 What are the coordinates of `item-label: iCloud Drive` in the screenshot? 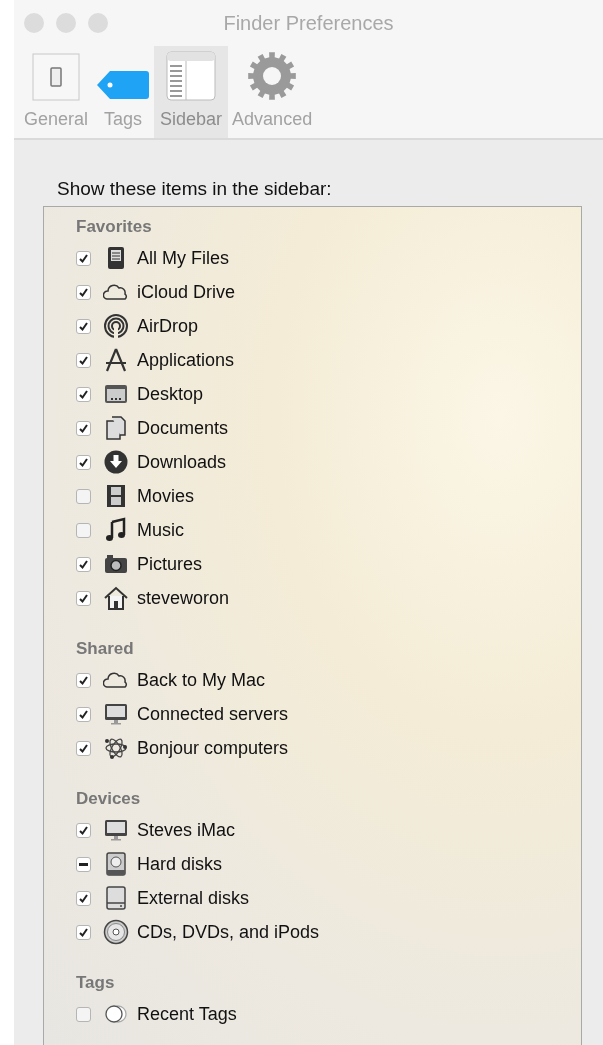 It's located at (186, 292).